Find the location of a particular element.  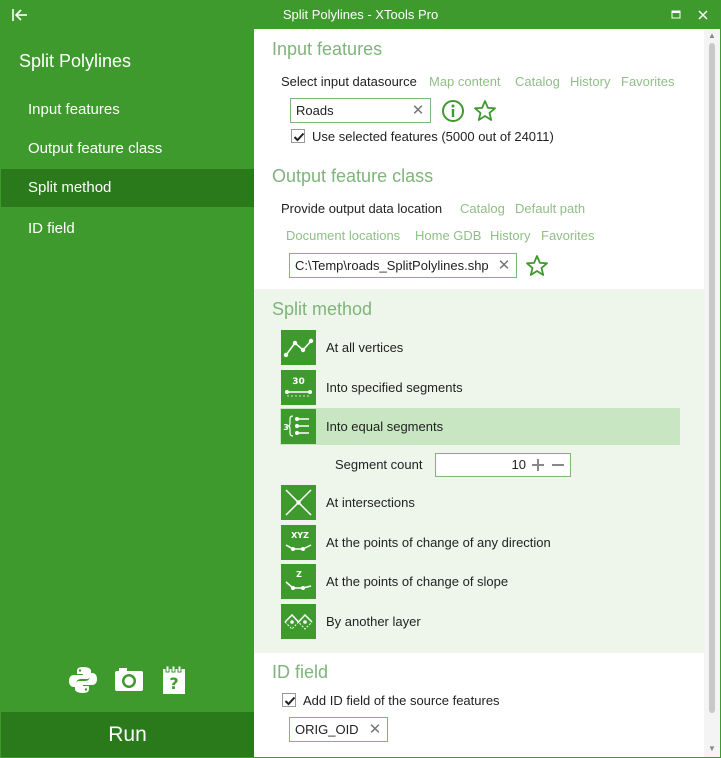

output-location-label: Provide output data location is located at coordinates (362, 208).